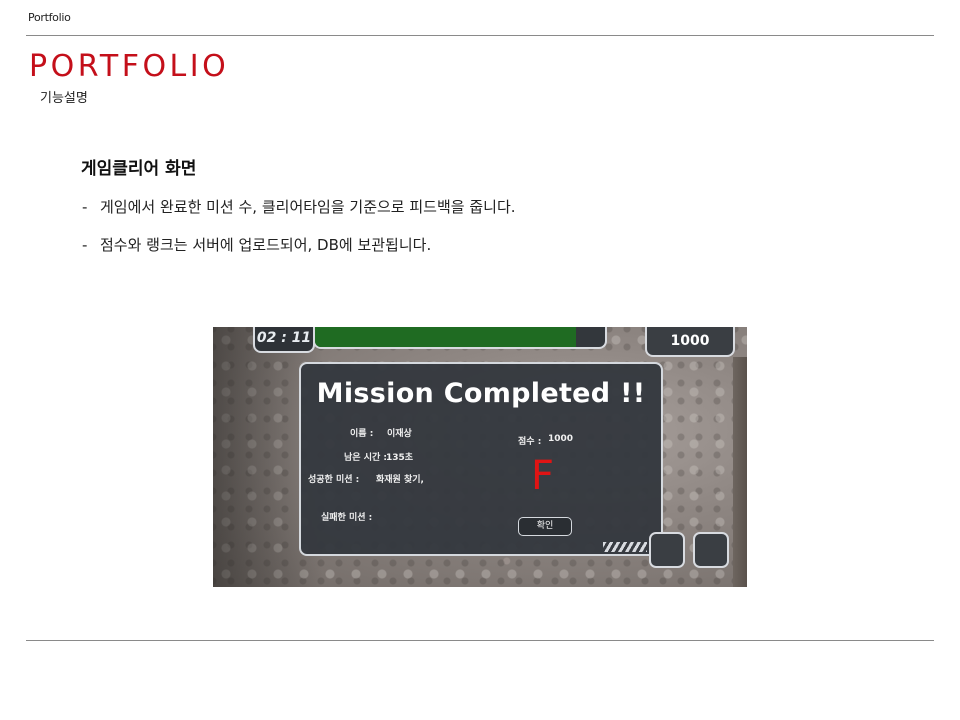 The image size is (960, 720). I want to click on bullet-text: 게임에서 완료한 미션 수, 클리어타임을 기준으로 피드백을 줍니다., so click(308, 207).